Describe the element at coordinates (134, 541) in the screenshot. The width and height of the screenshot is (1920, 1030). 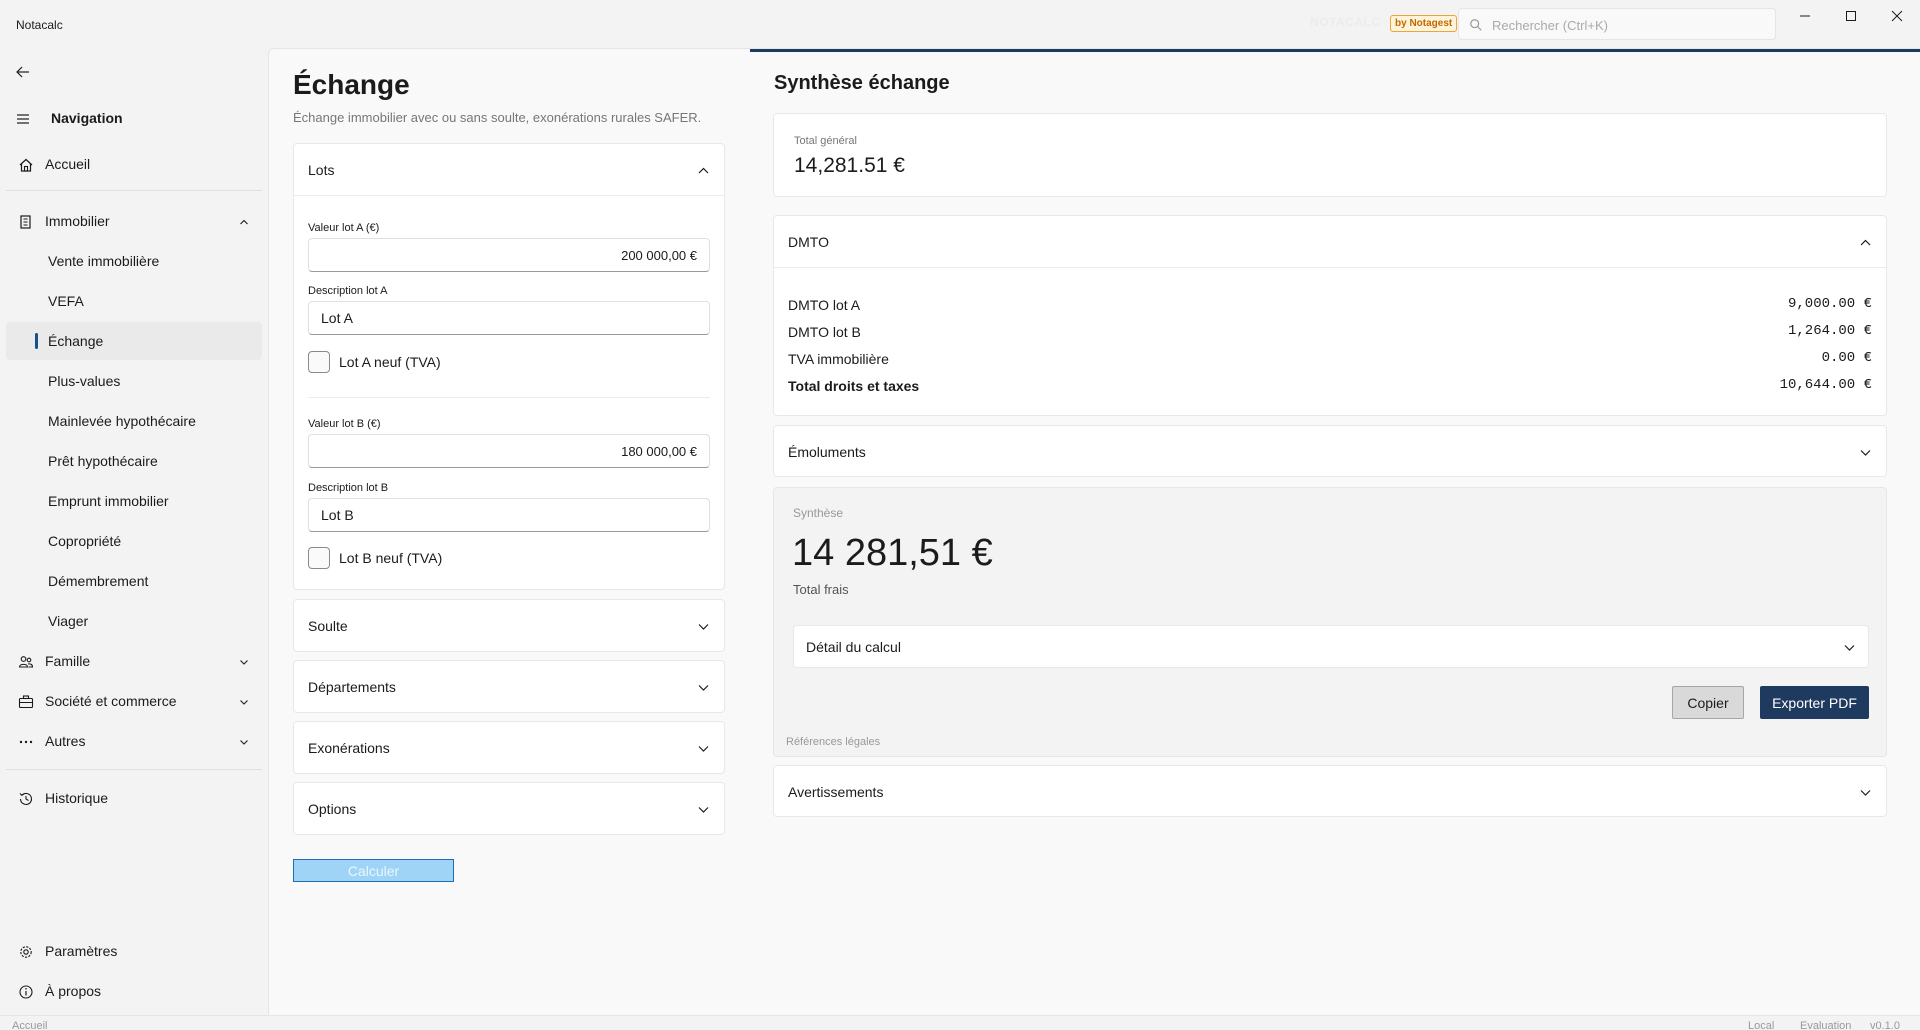
I see `sidebar-item-copropriete: Copropriété` at that location.